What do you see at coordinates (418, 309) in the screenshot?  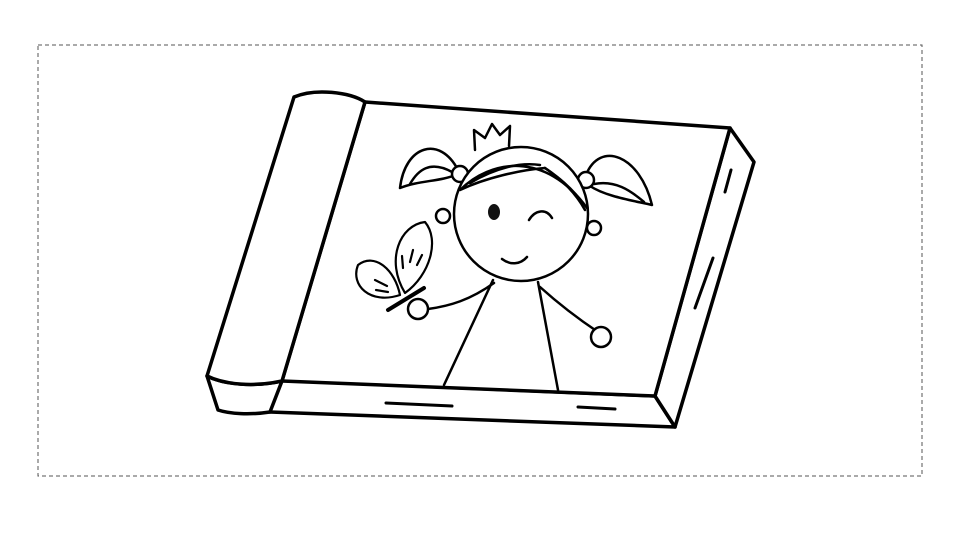 I see `left-hand` at bounding box center [418, 309].